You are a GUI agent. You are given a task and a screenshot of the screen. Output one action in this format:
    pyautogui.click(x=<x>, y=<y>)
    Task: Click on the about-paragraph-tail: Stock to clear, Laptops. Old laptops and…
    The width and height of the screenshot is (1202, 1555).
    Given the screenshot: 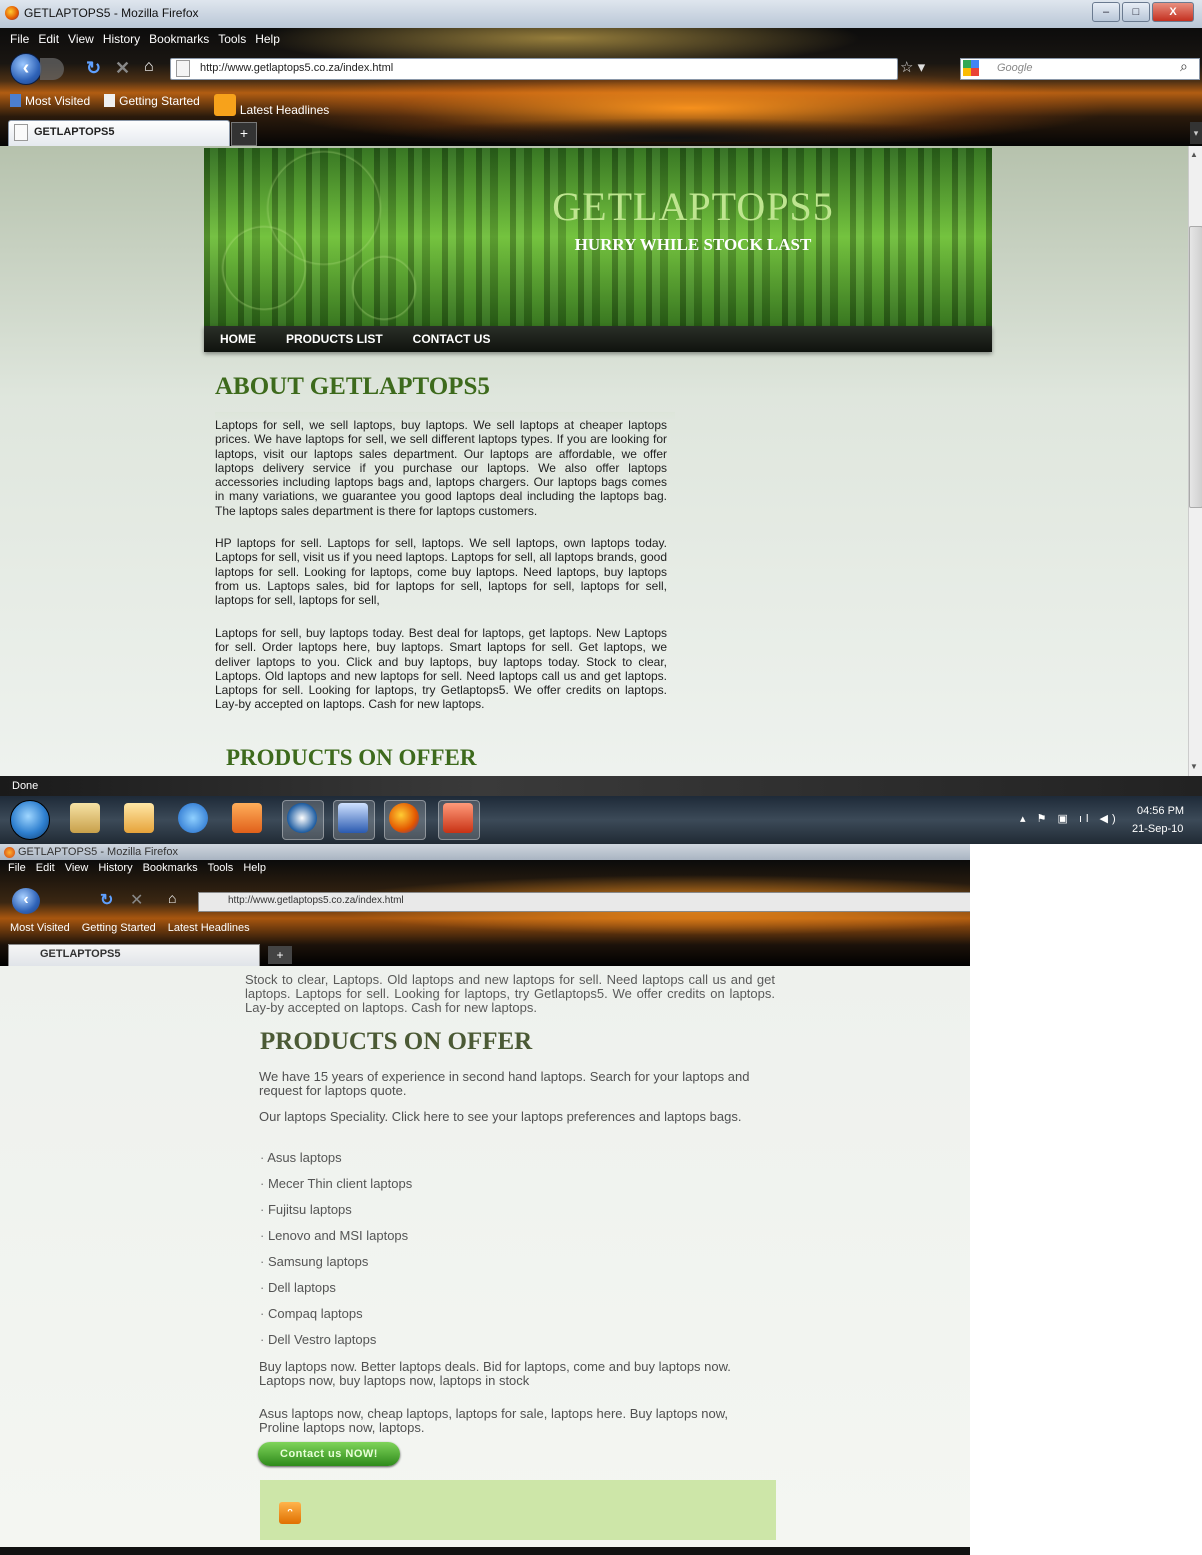 What is the action you would take?
    pyautogui.click(x=510, y=993)
    